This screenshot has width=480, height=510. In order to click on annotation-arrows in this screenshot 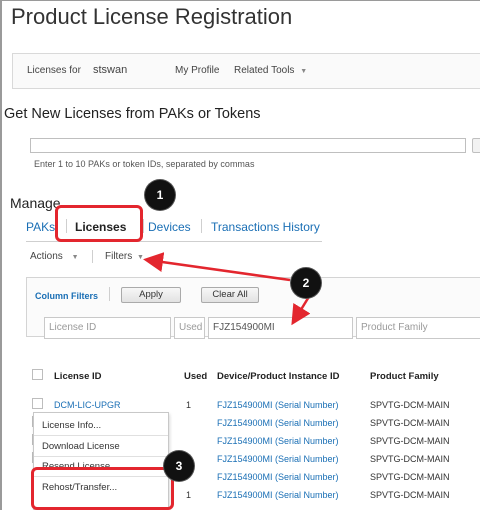, I will do `click(227, 289)`.